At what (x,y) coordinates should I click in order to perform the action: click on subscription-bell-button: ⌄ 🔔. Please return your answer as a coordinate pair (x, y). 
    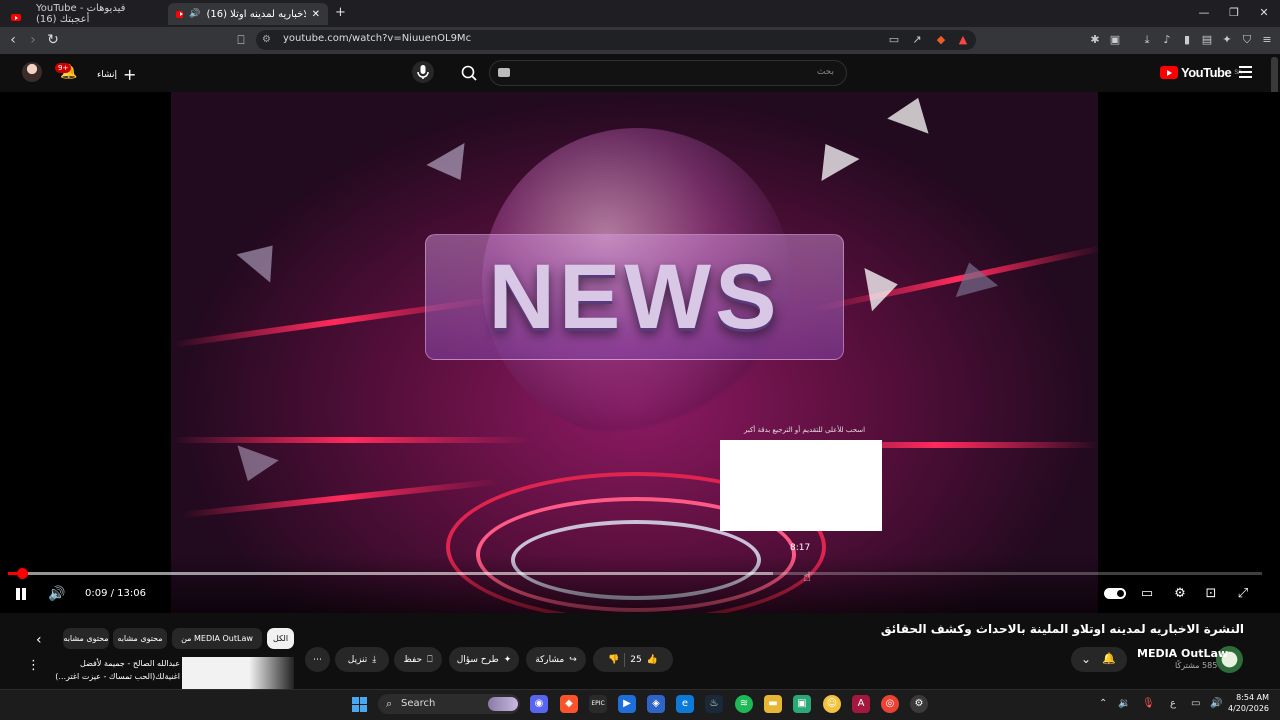
    Looking at the image, I should click on (1099, 659).